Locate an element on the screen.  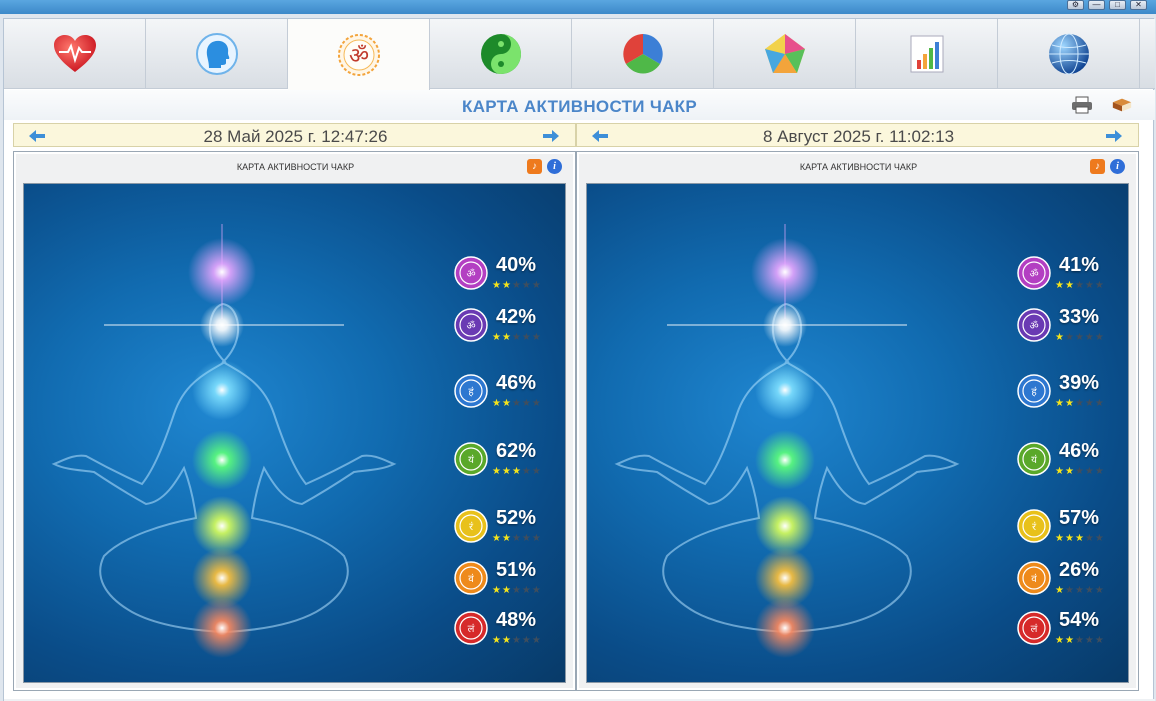
chakra-glow-root is located at coordinates (785, 628).